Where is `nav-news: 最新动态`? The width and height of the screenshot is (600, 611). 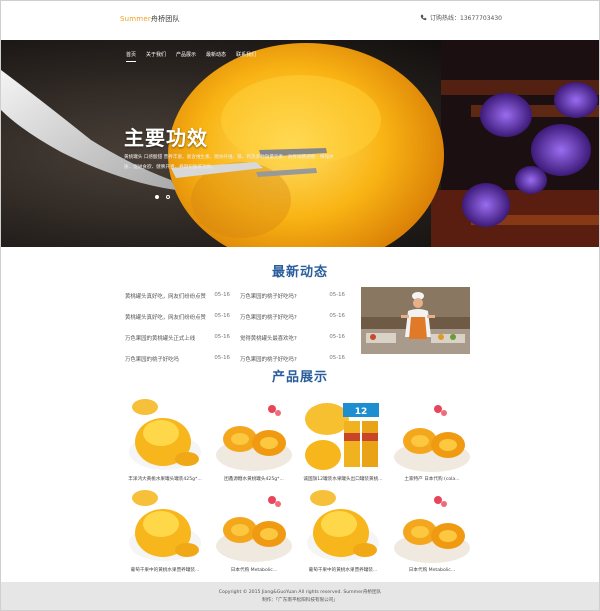 nav-news: 最新动态 is located at coordinates (216, 56).